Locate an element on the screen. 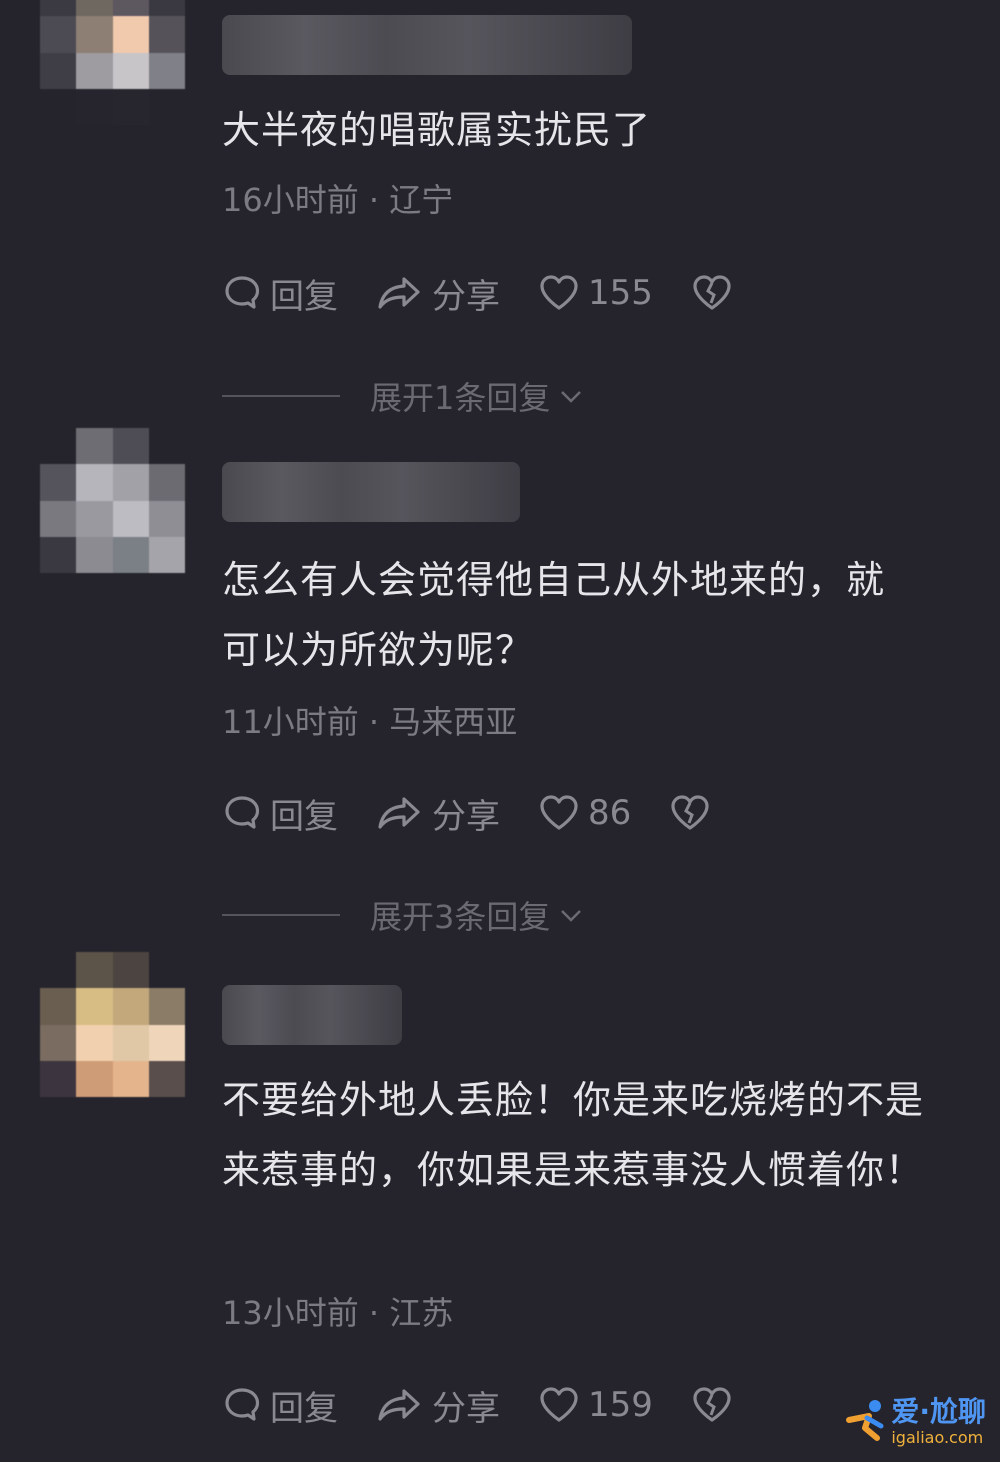 The width and height of the screenshot is (1000, 1462). like-count: 159 is located at coordinates (620, 1405).